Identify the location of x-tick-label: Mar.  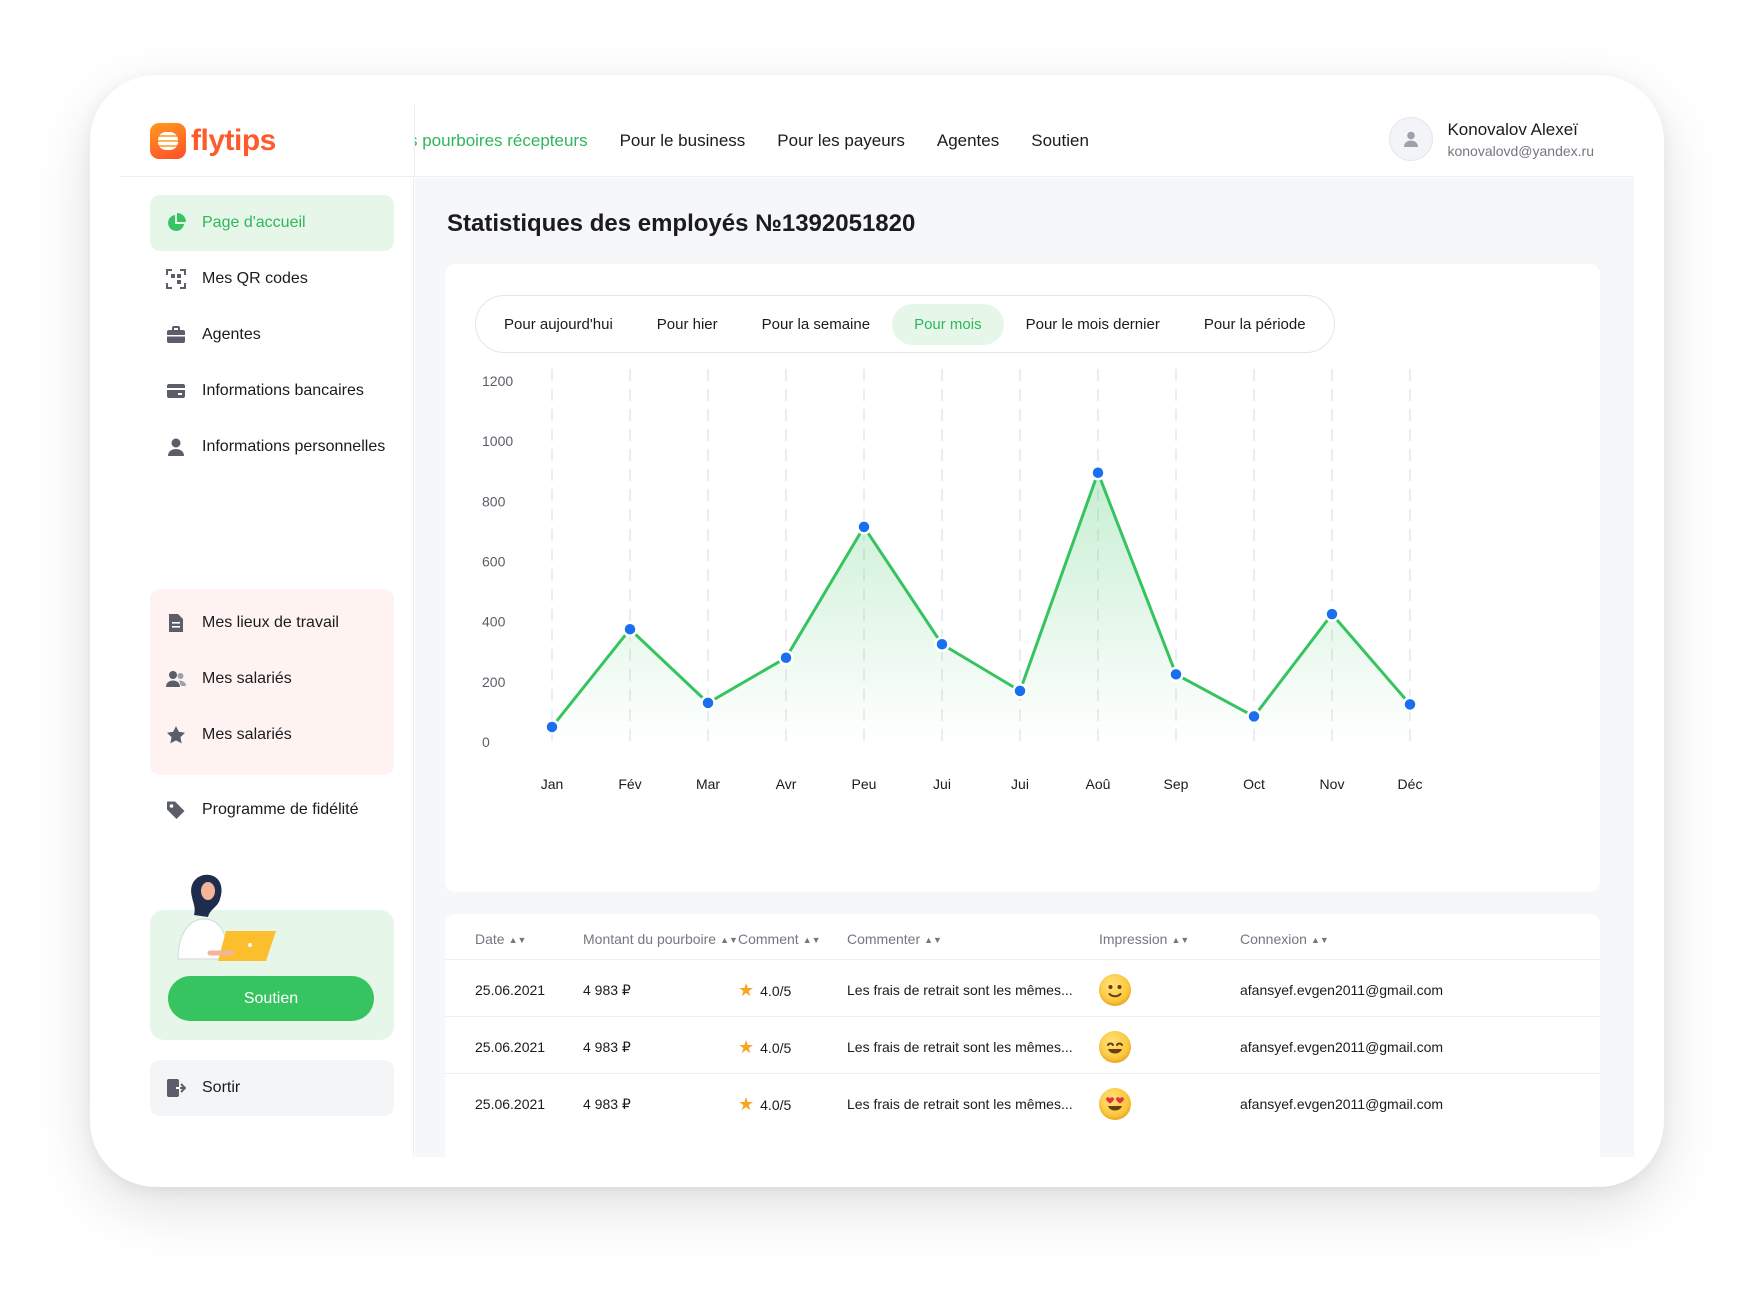
(708, 784).